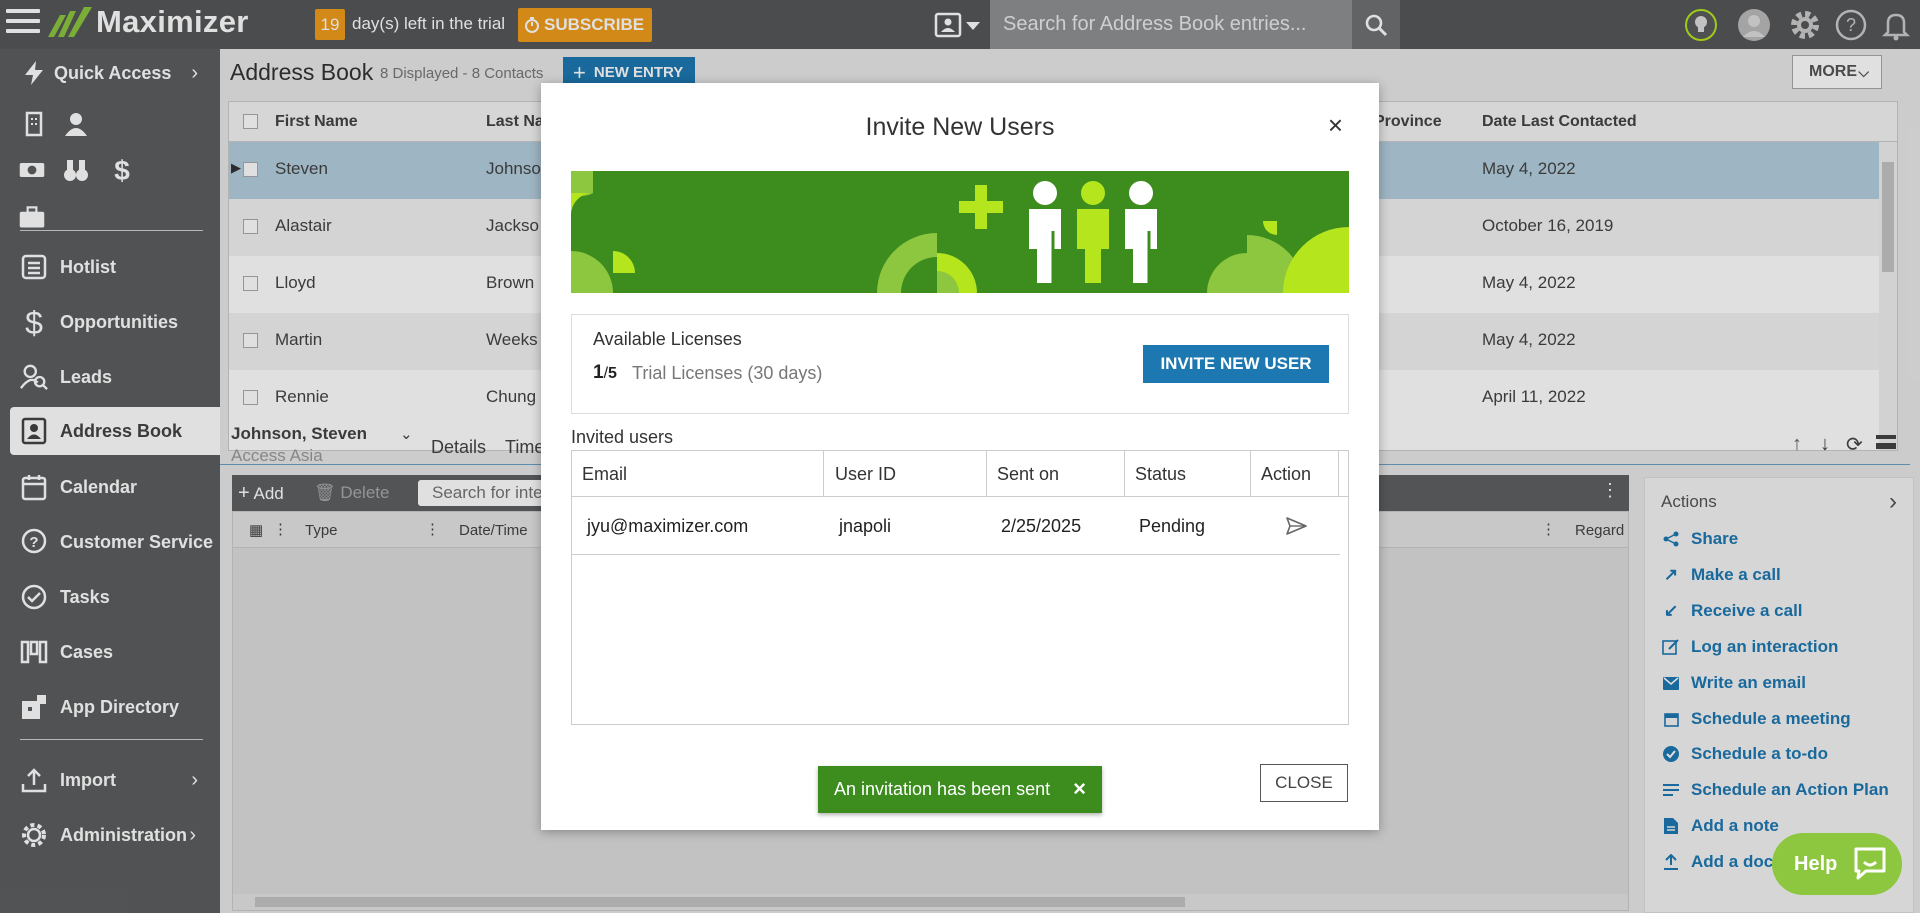 The height and width of the screenshot is (913, 1920). I want to click on help-button: Help, so click(1837, 864).